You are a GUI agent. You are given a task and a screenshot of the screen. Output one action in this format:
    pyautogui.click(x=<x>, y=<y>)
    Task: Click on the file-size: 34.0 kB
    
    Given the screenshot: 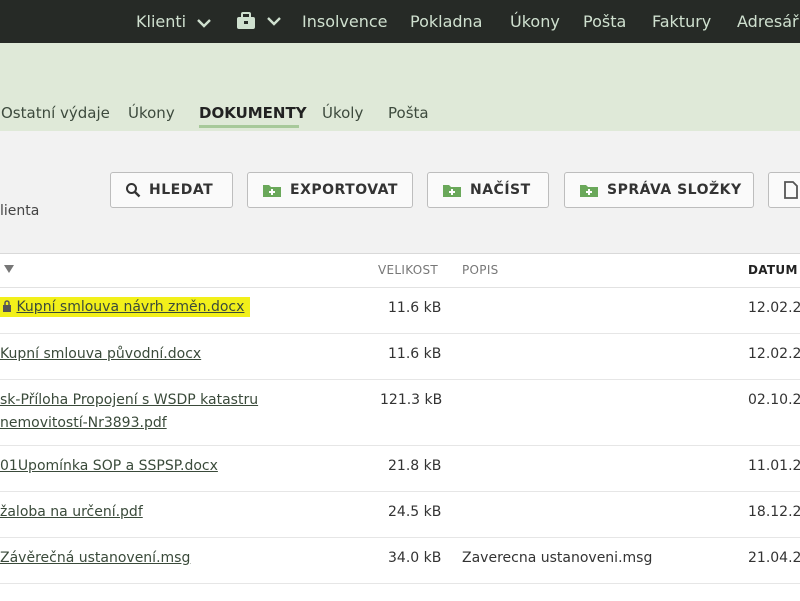 What is the action you would take?
    pyautogui.click(x=415, y=558)
    